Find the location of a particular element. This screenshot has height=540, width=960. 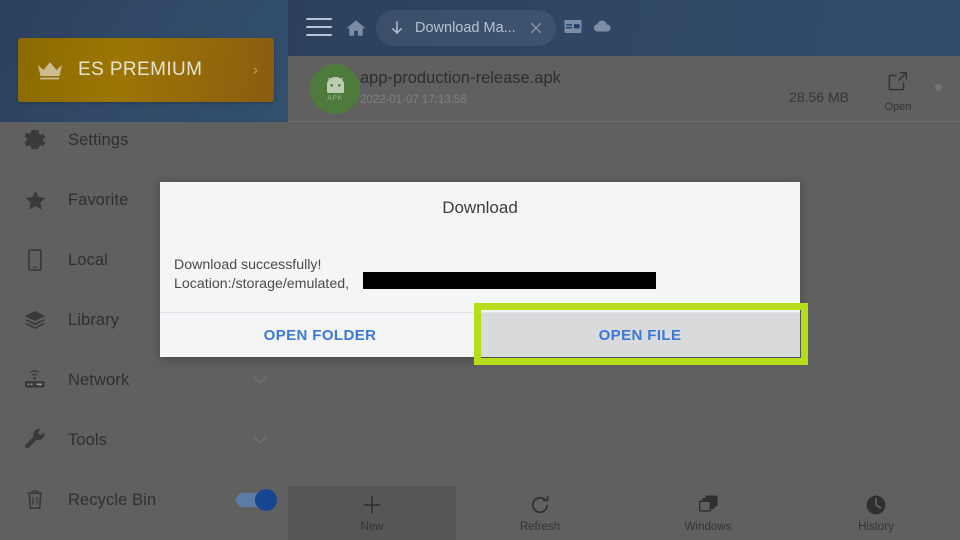

refresh-icon is located at coordinates (540, 505).